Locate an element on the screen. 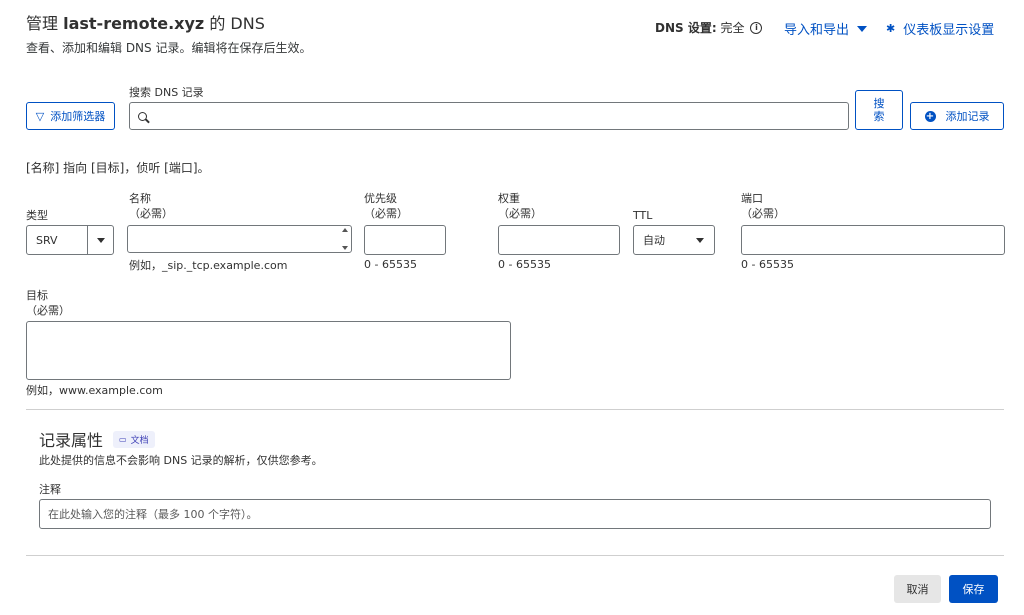 Image resolution: width=1024 pixels, height=615 pixels. record-pattern: [名称] 指向 [目标]，侦听 [端口]。 is located at coordinates (118, 168).